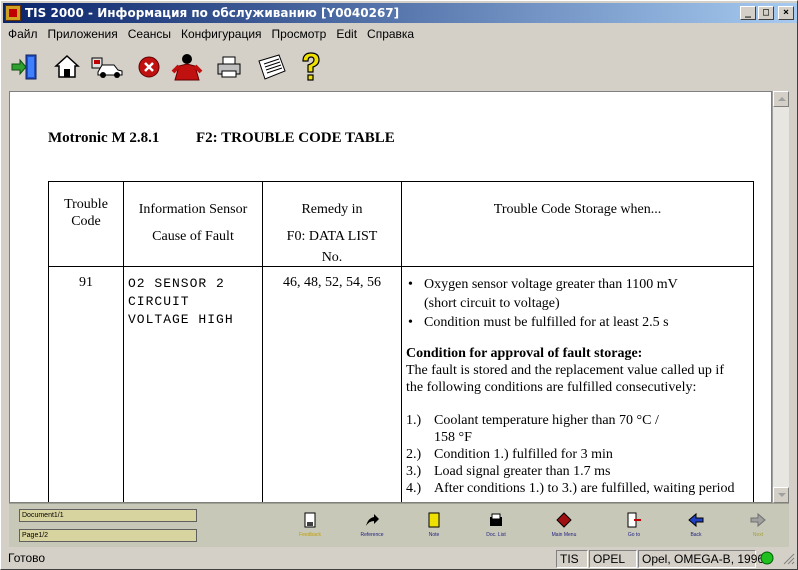 This screenshot has width=798, height=570. Describe the element at coordinates (310, 535) in the screenshot. I see `button-label: Feedback` at that location.